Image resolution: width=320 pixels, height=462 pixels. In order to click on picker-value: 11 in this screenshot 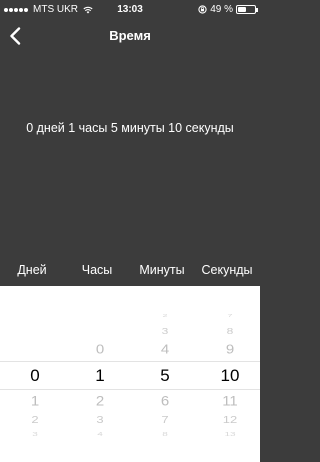, I will do `click(230, 401)`.